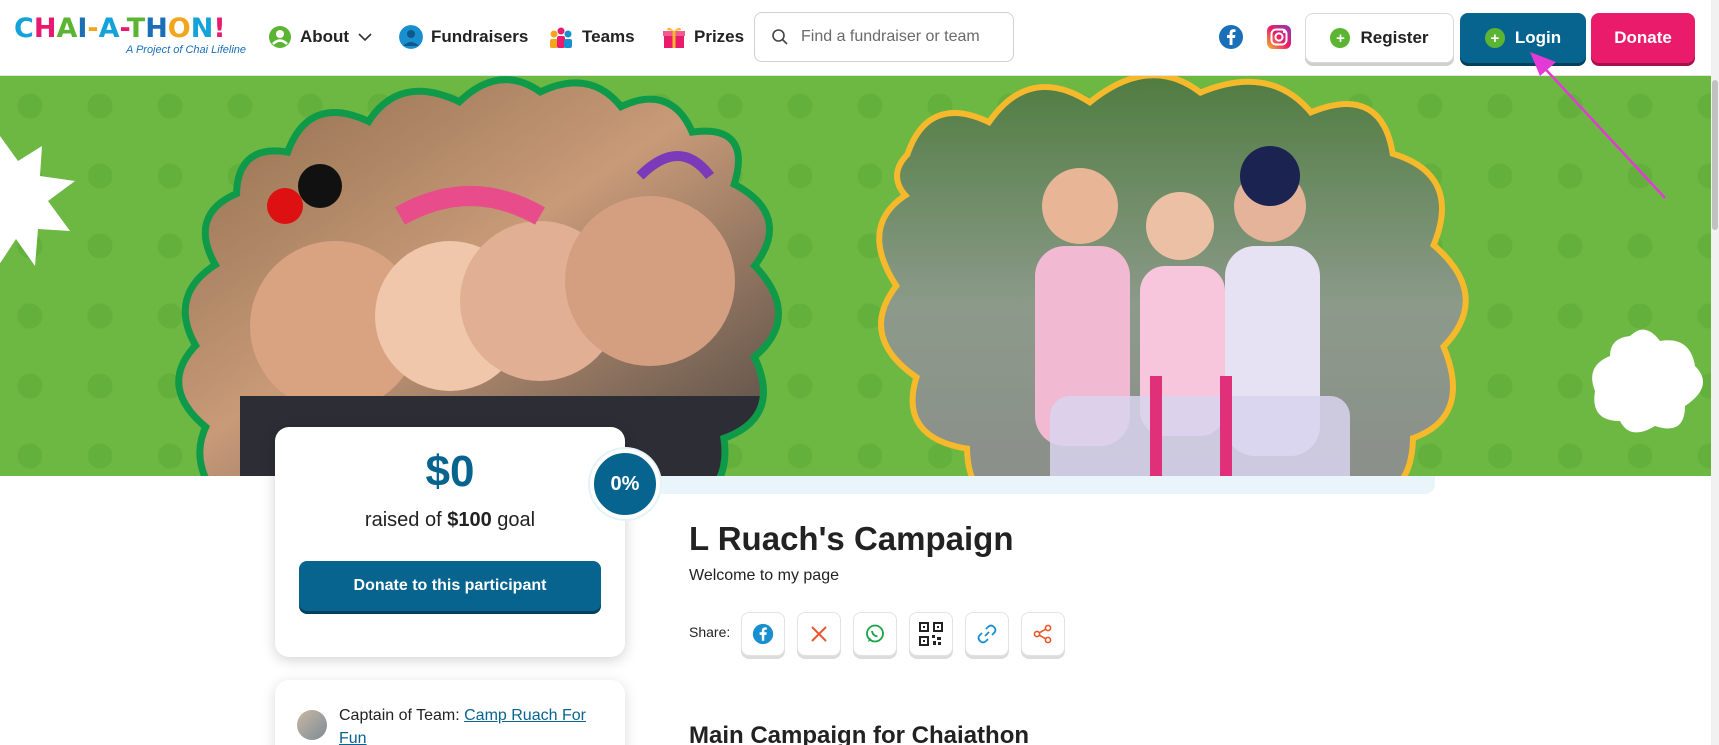 This screenshot has width=1719, height=745. I want to click on login-label: Login, so click(1538, 37).